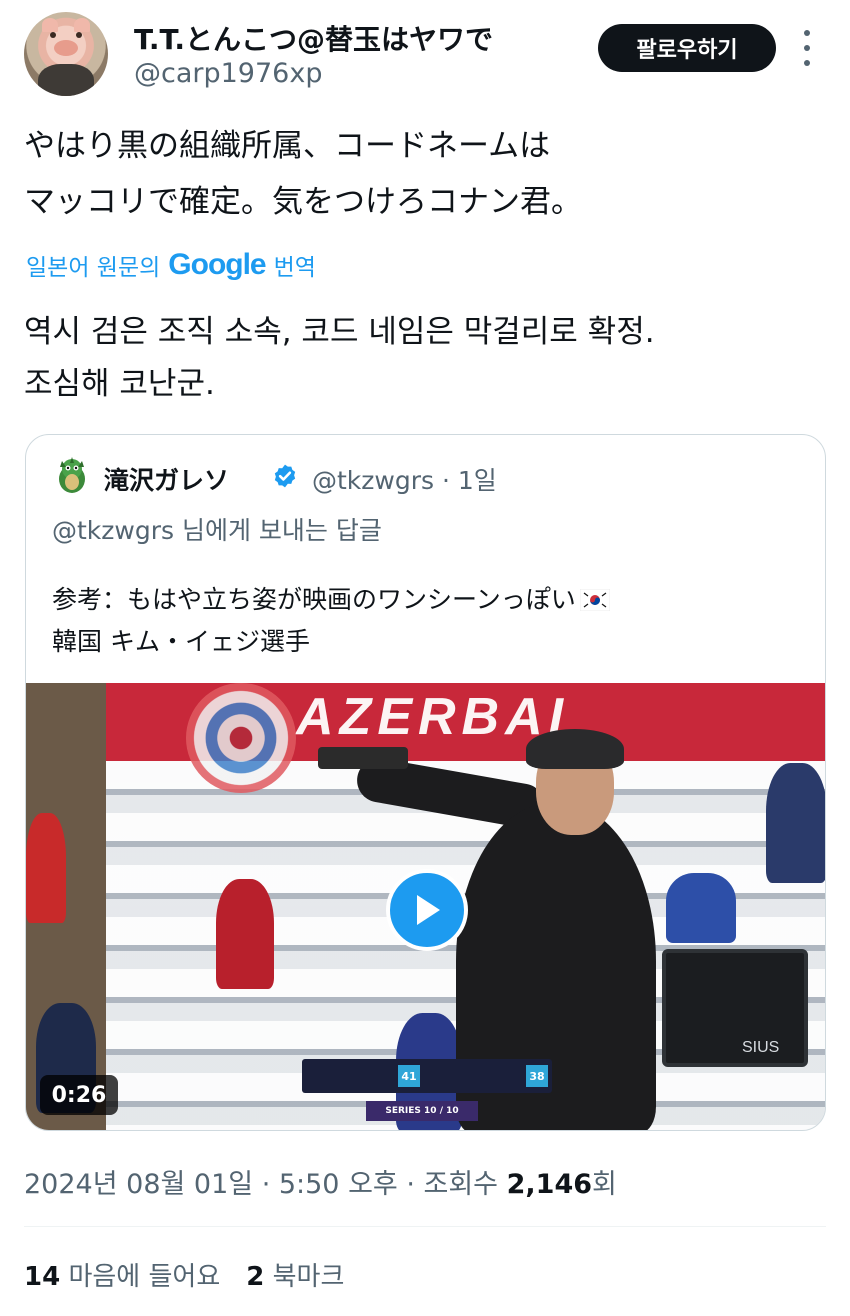 The height and width of the screenshot is (1316, 850). What do you see at coordinates (433, 717) in the screenshot?
I see `banner-text: AZERBAI` at bounding box center [433, 717].